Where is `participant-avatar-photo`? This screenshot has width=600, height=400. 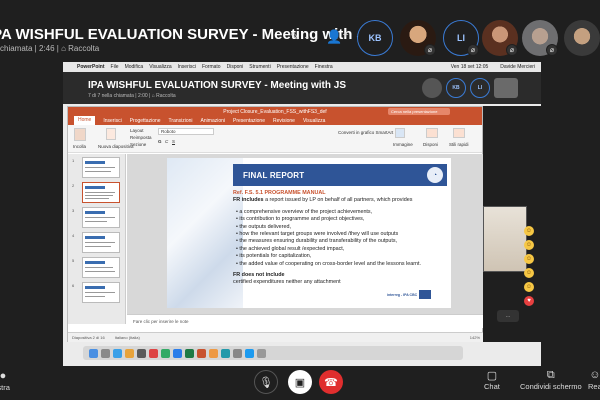
participant-avatar-photo is located at coordinates (582, 38).